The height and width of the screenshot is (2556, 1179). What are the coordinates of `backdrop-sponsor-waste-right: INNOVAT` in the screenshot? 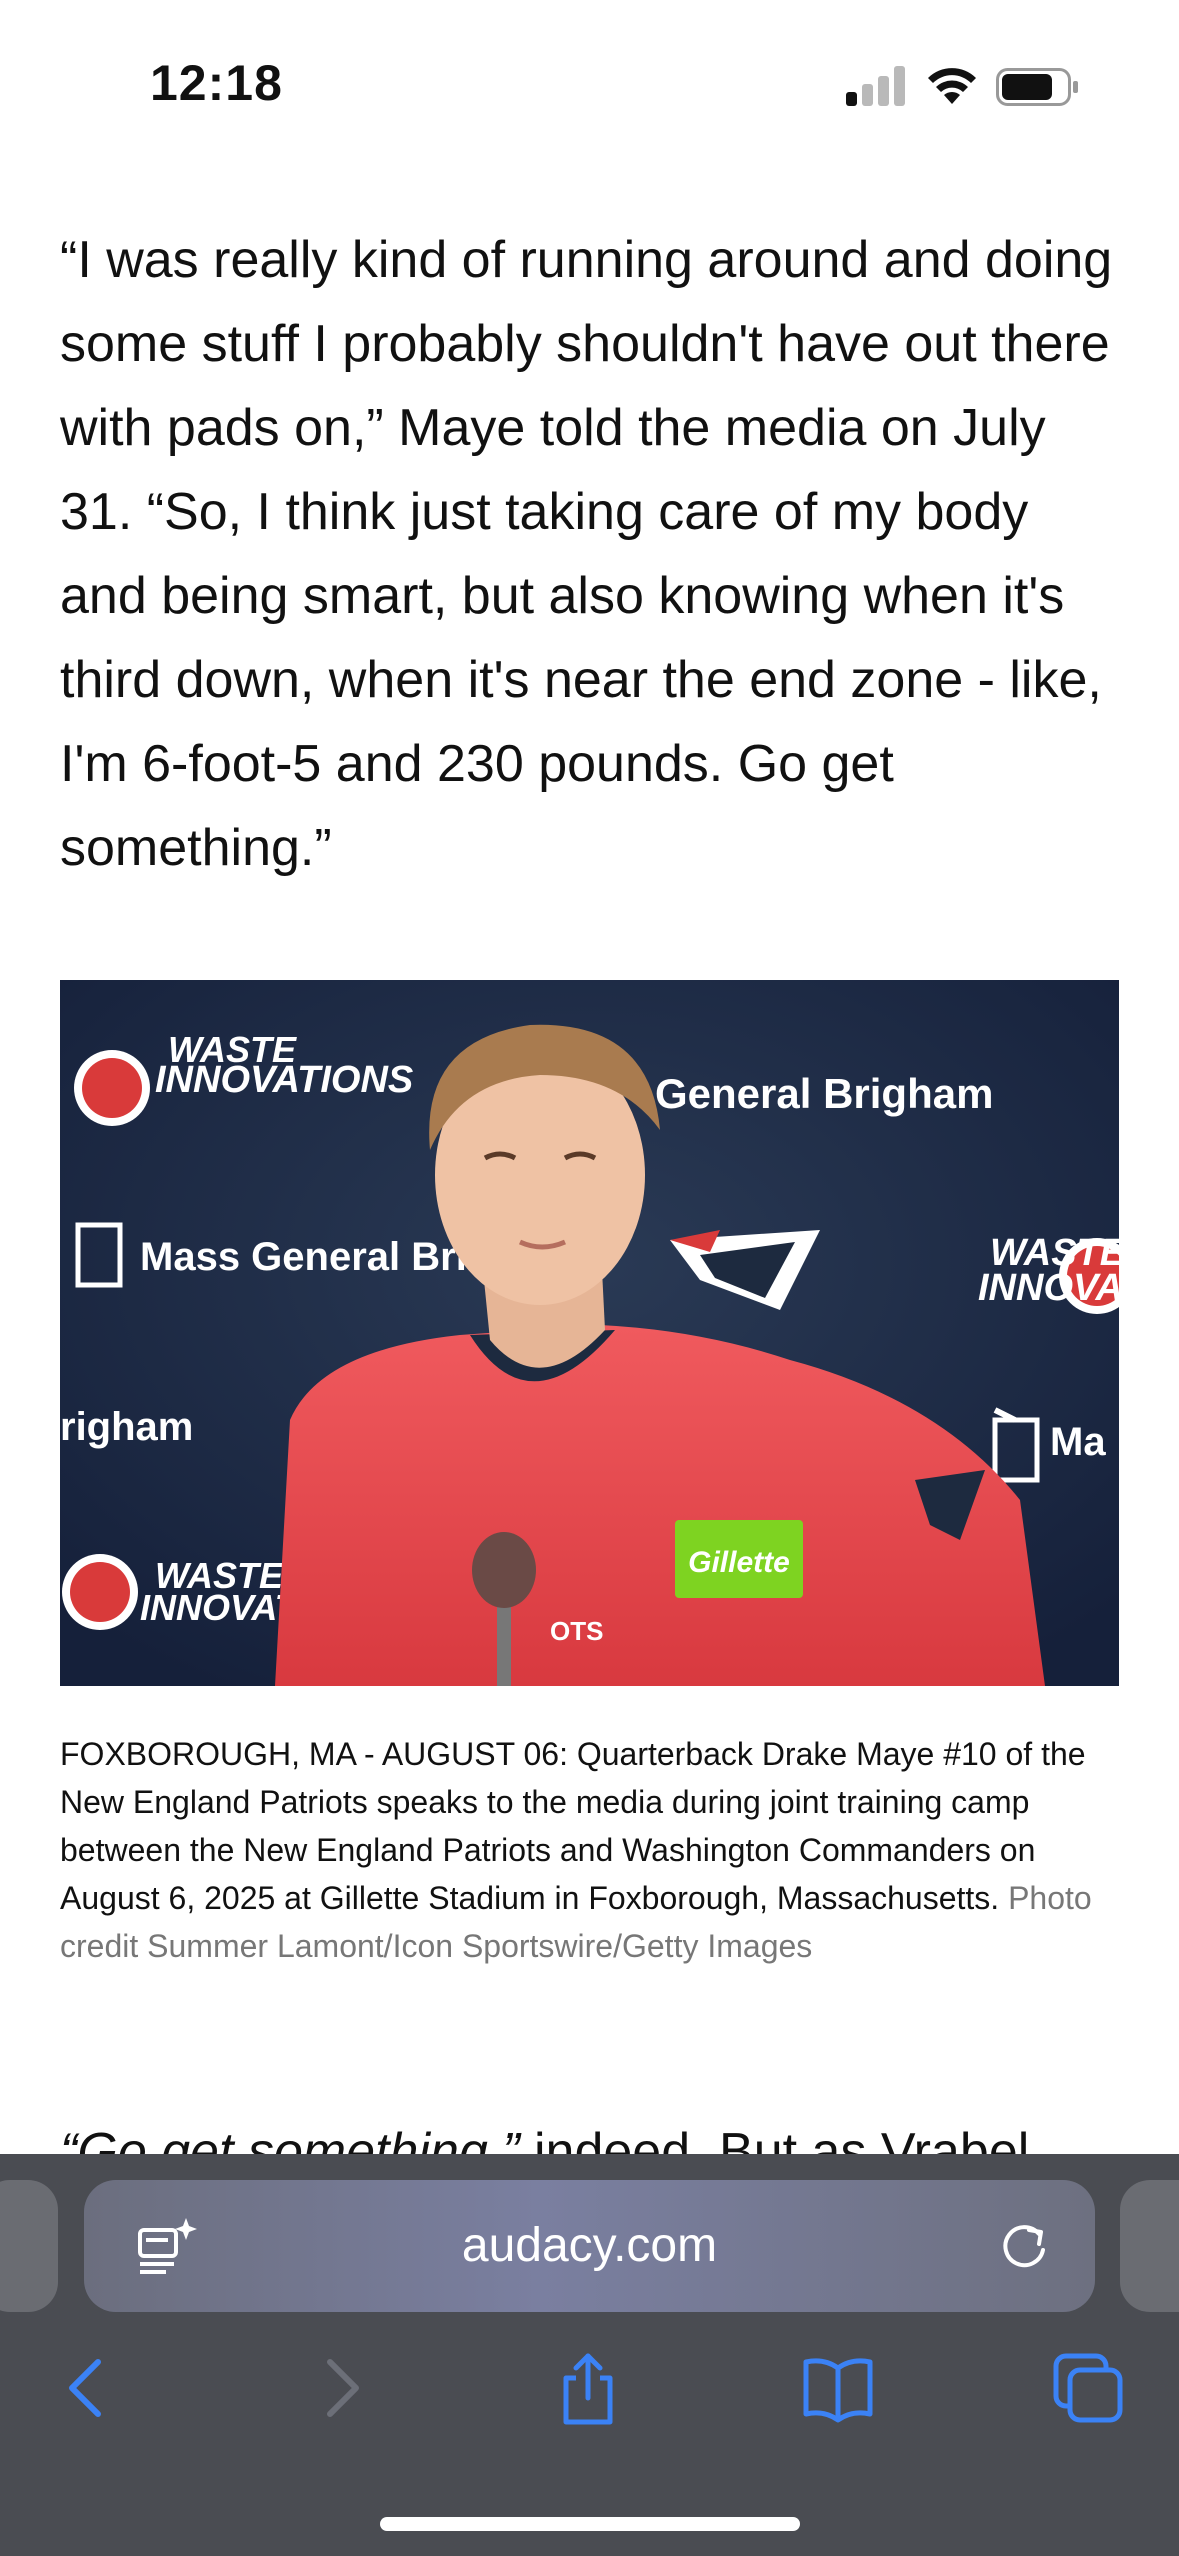 It's located at (1048, 1288).